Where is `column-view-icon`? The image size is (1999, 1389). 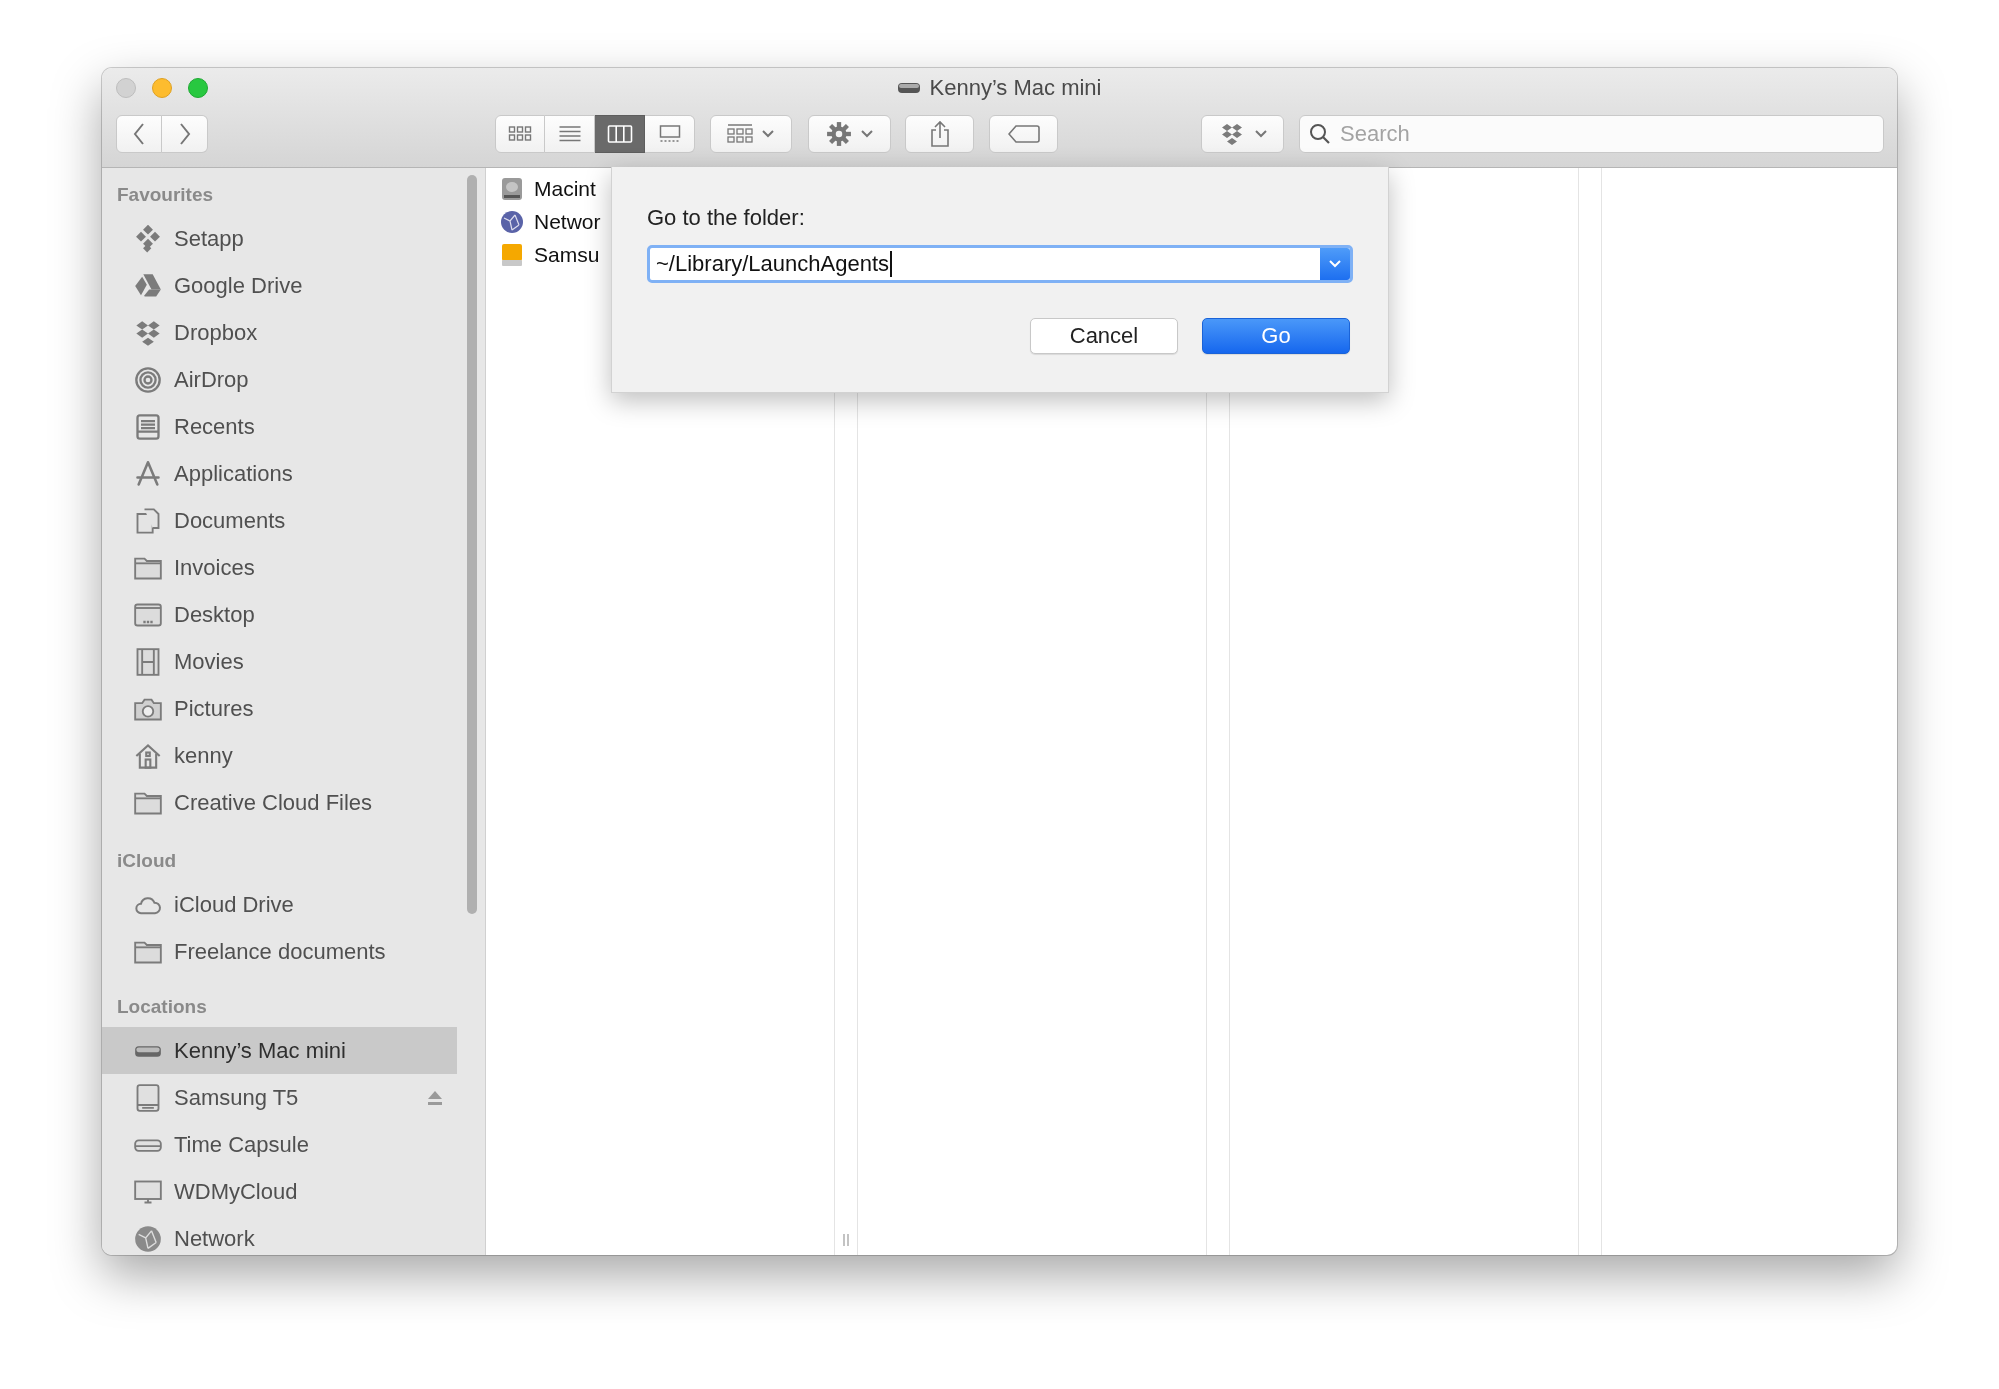
column-view-icon is located at coordinates (619, 134).